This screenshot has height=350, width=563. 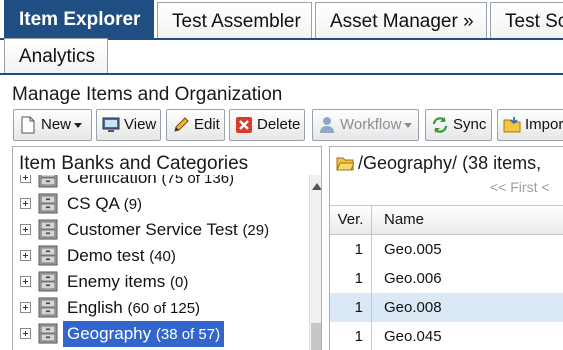 I want to click on workflow-button: Workflow, so click(x=365, y=125).